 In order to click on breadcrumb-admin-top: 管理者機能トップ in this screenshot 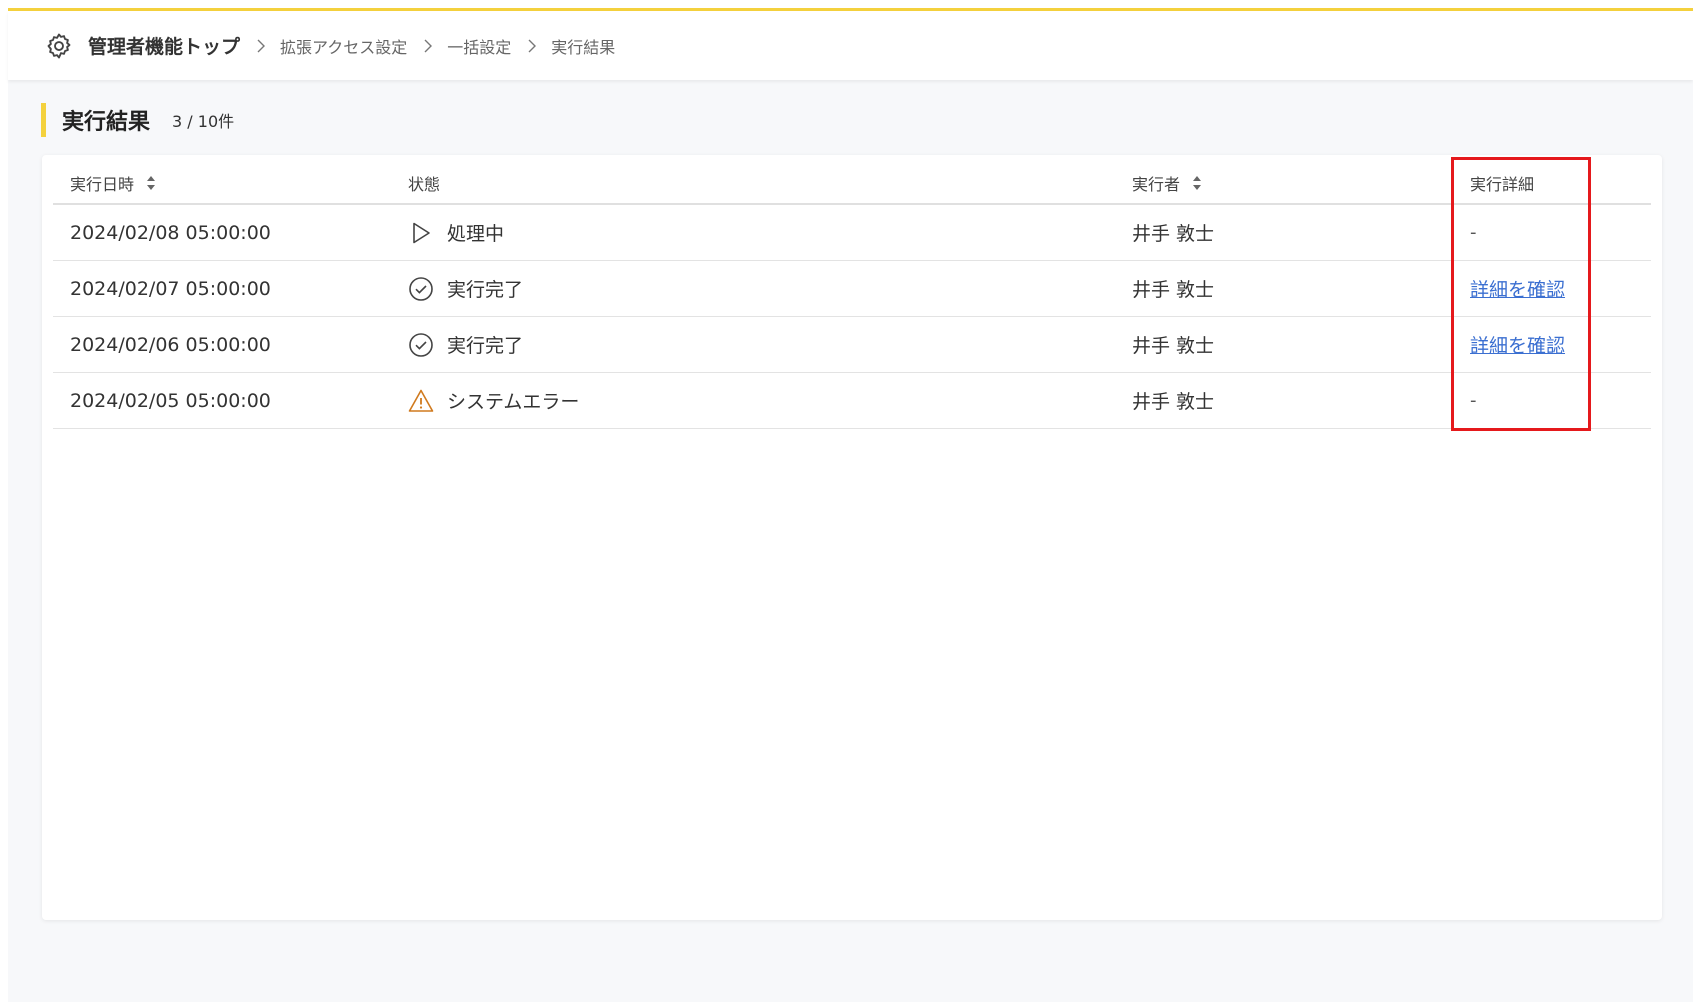, I will do `click(164, 45)`.